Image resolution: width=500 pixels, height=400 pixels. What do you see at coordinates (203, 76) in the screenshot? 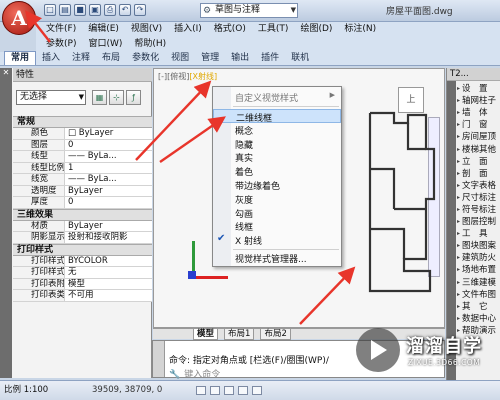
I see `viewport-visual-style-label: [X射线]` at bounding box center [203, 76].